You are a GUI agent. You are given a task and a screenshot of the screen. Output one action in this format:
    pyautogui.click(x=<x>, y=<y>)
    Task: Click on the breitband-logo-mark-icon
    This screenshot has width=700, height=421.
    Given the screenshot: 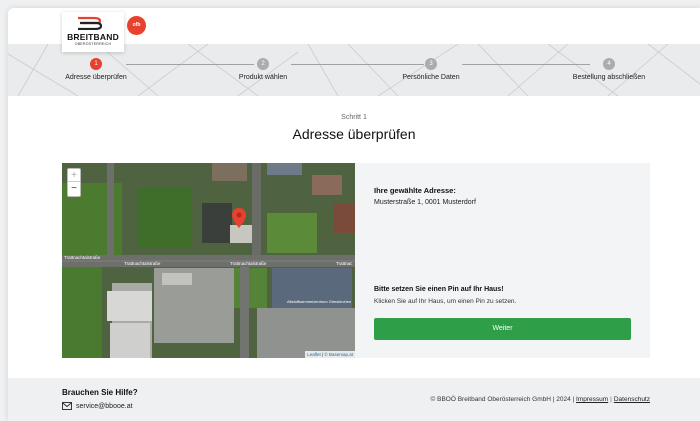 What is the action you would take?
    pyautogui.click(x=90, y=23)
    